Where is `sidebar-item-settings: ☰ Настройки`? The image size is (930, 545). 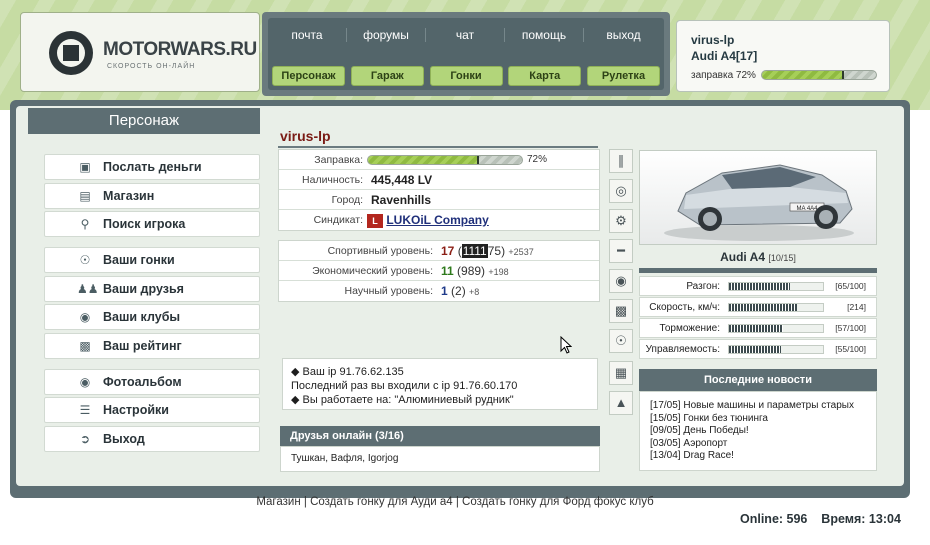 sidebar-item-settings: ☰ Настройки is located at coordinates (152, 410).